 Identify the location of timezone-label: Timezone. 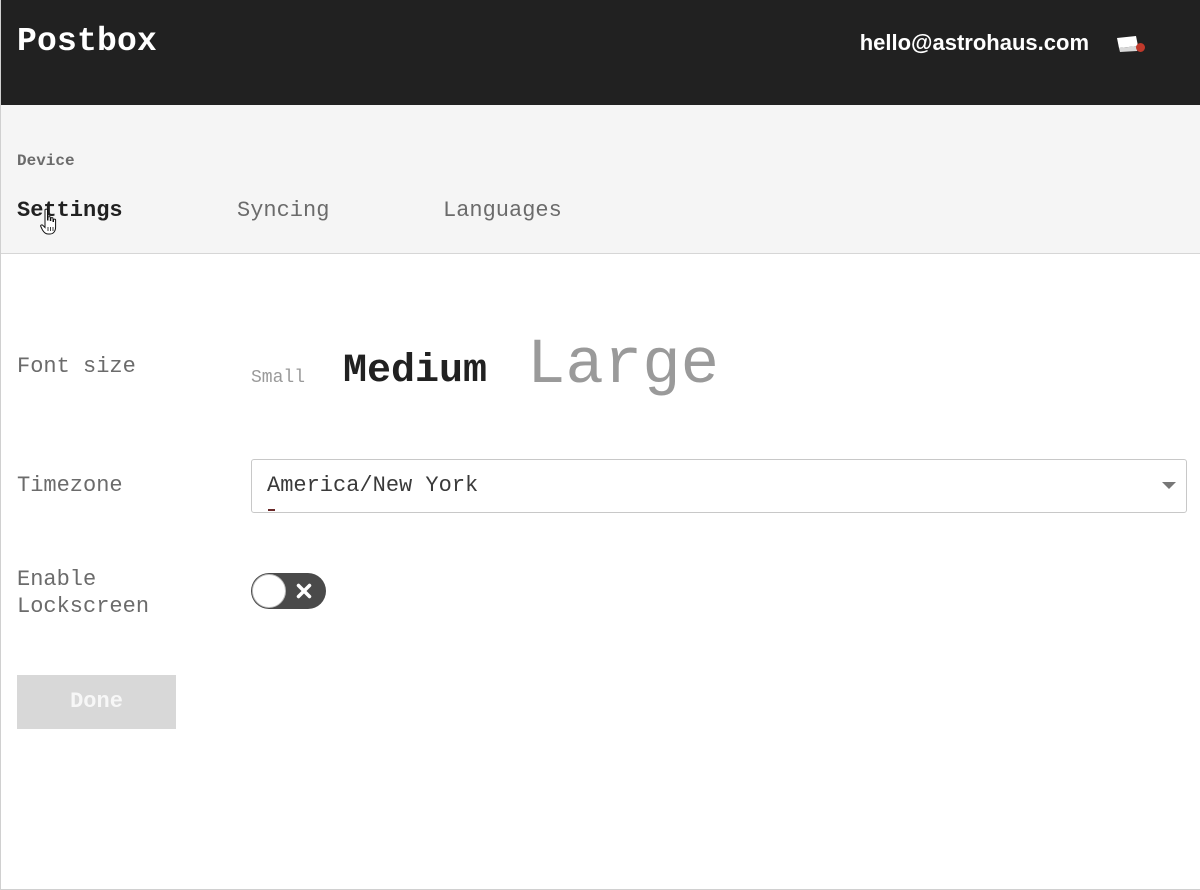
(70, 485).